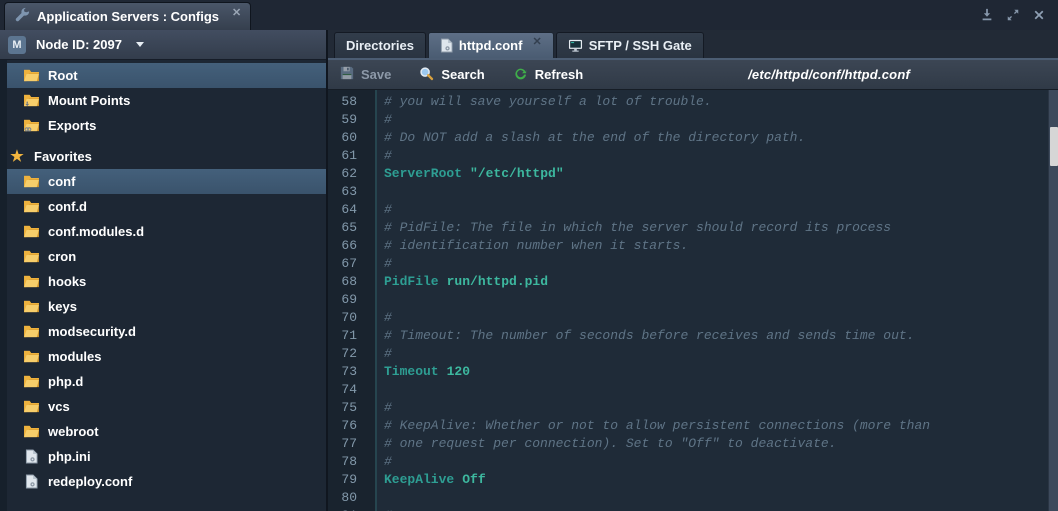 This screenshot has height=511, width=1058. Describe the element at coordinates (349, 281) in the screenshot. I see `line-number: 68` at that location.